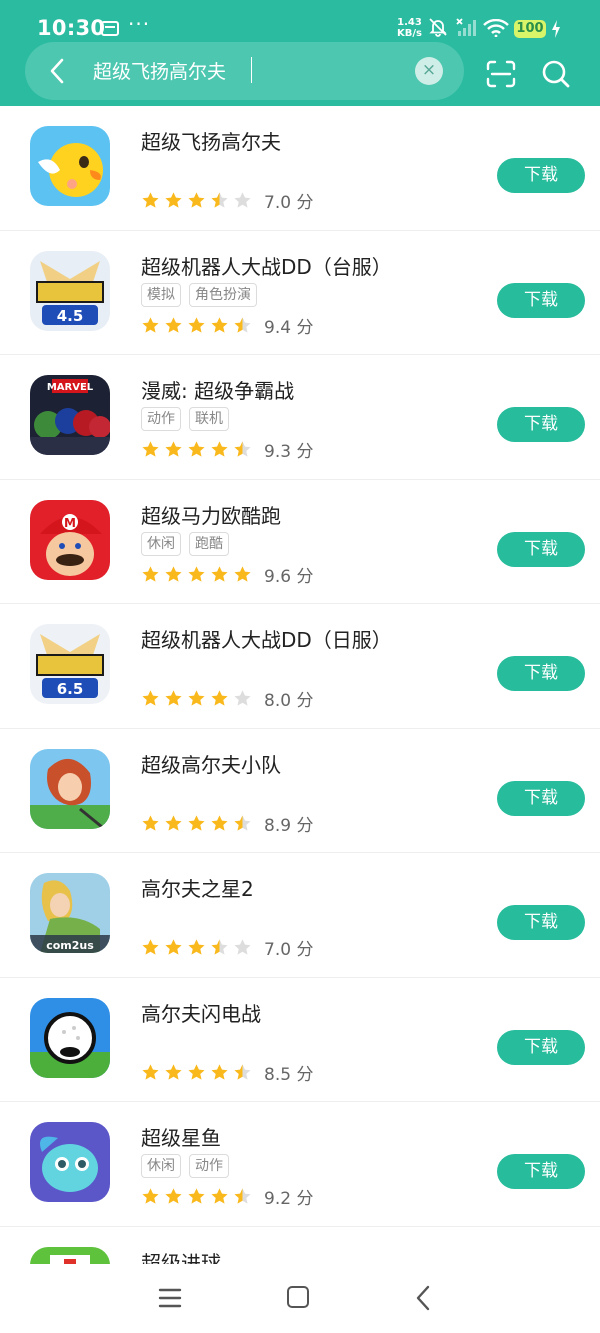  Describe the element at coordinates (70, 539) in the screenshot. I see `mario-icon: M` at that location.